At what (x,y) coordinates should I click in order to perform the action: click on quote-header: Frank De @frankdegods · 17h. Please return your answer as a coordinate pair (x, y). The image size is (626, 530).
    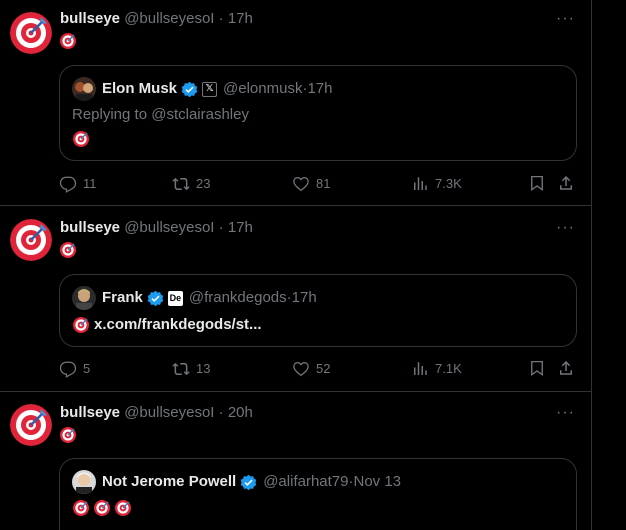
    Looking at the image, I should click on (194, 298).